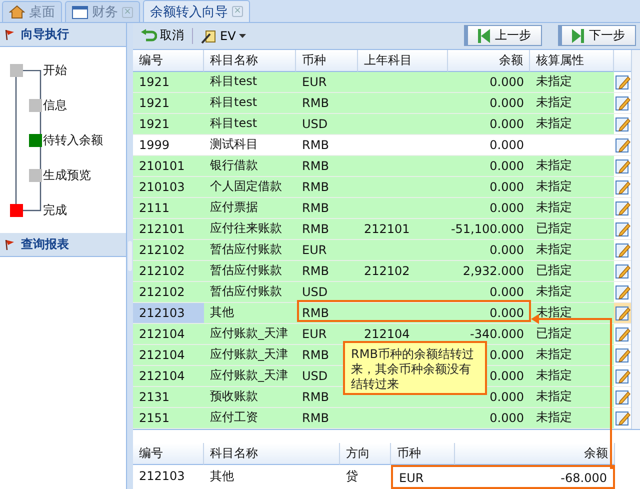 This screenshot has height=489, width=640. Describe the element at coordinates (489, 418) in the screenshot. I see `table-cell: 0.000` at that location.